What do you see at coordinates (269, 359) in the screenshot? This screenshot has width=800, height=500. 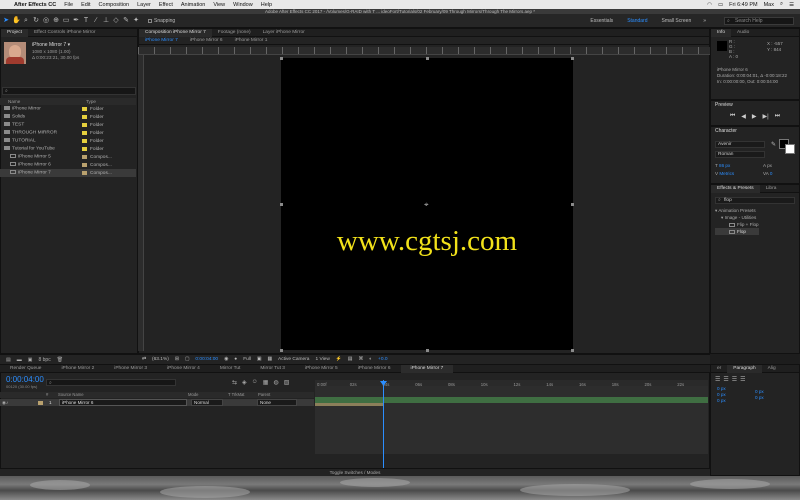 I see `transparency-grid-icon: ▦` at bounding box center [269, 359].